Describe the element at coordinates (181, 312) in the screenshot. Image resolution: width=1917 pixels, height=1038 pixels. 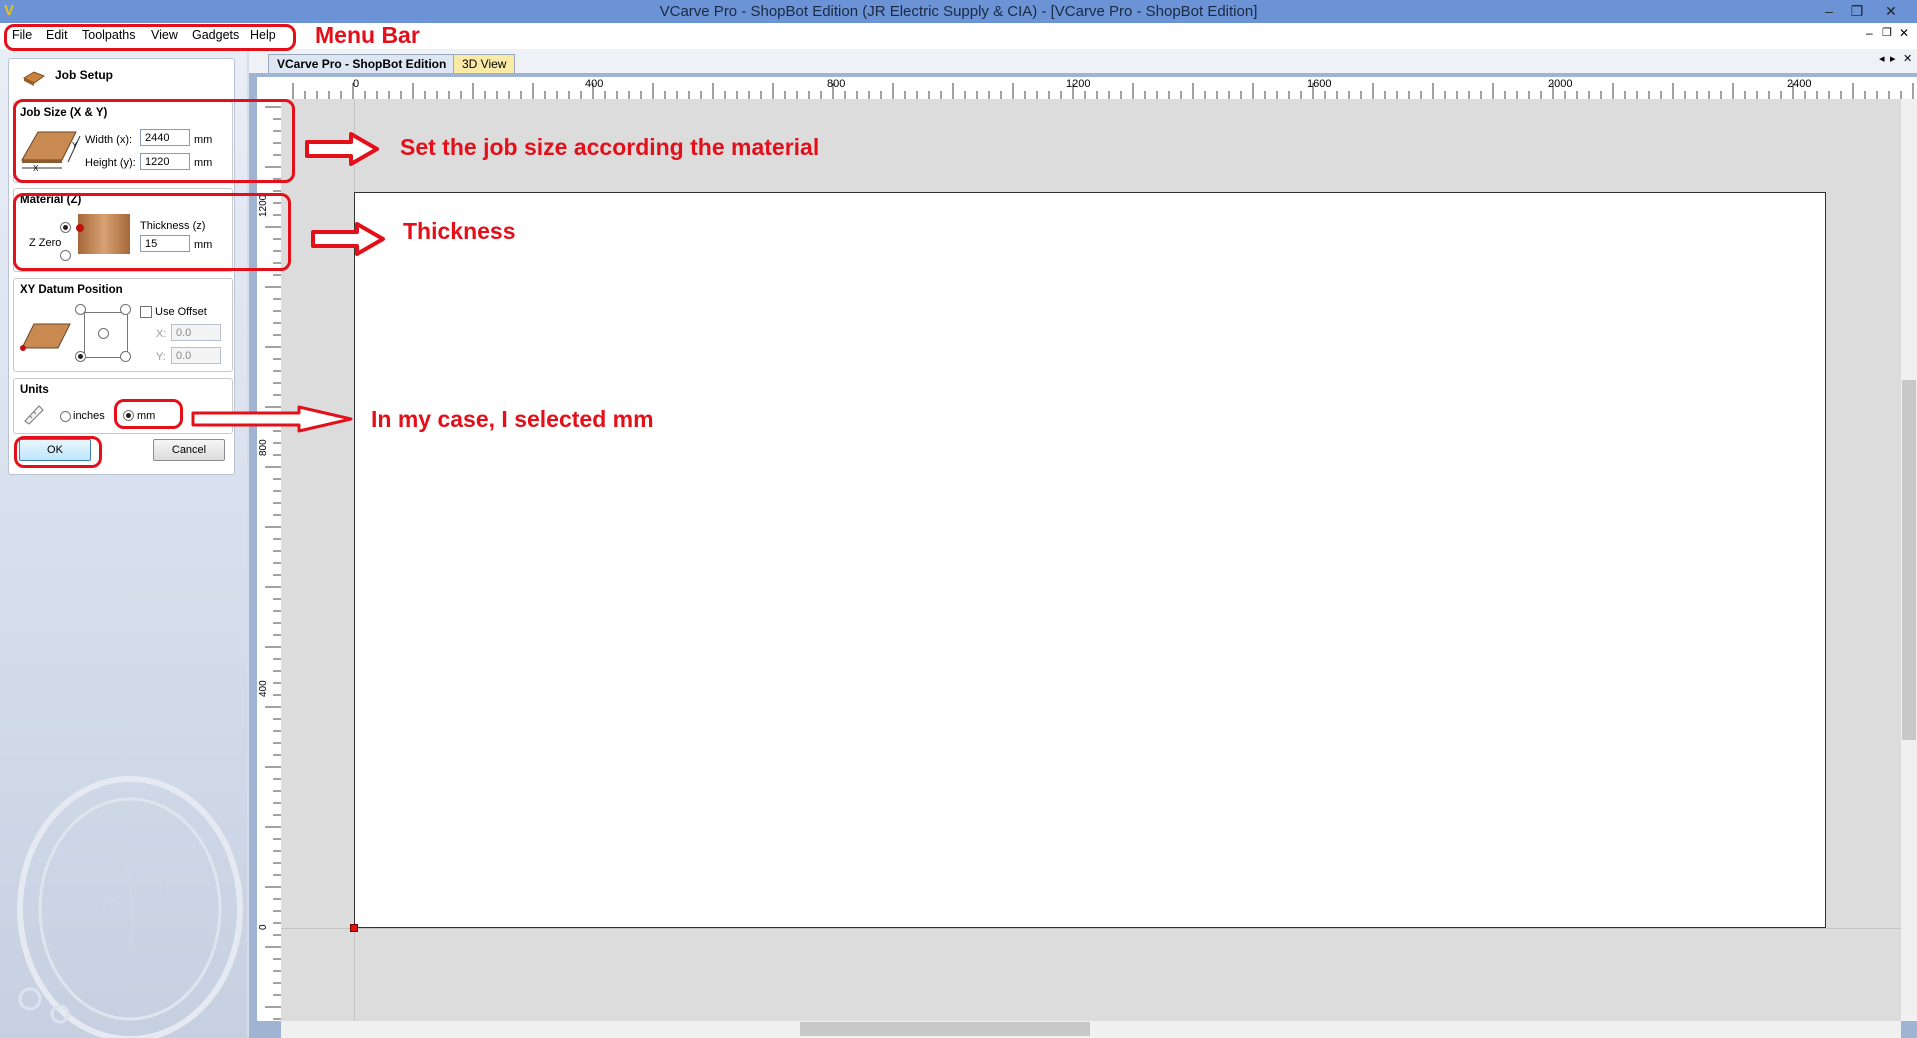
I see `use-offset-label: Use Offset` at that location.